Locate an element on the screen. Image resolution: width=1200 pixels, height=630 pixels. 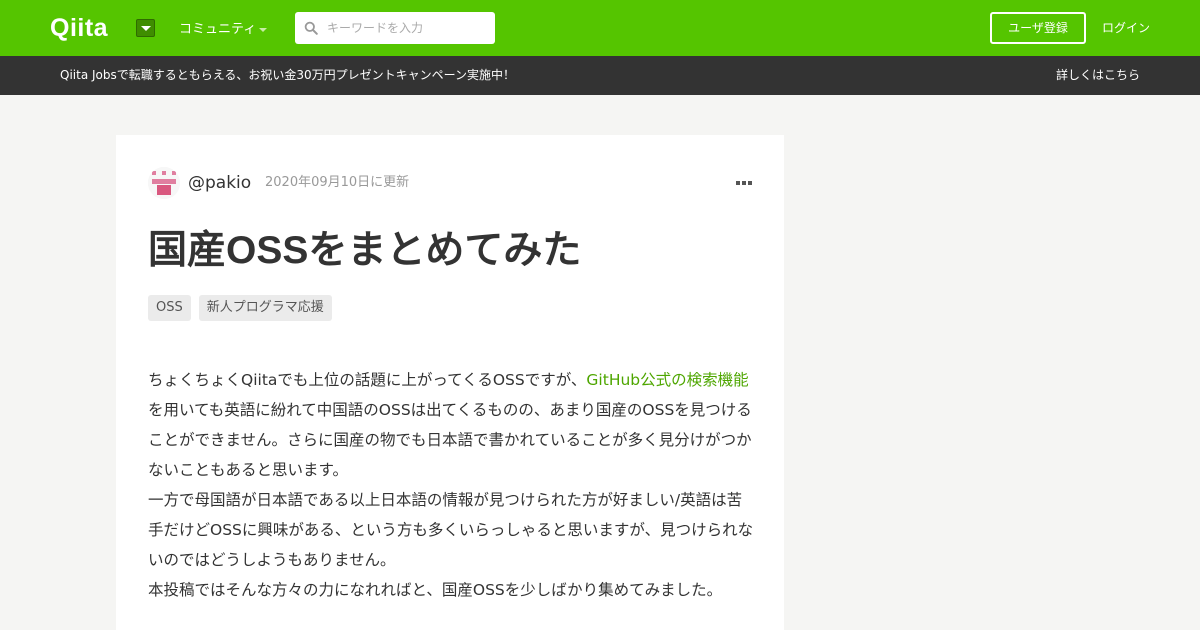
more-options-icon is located at coordinates (744, 183).